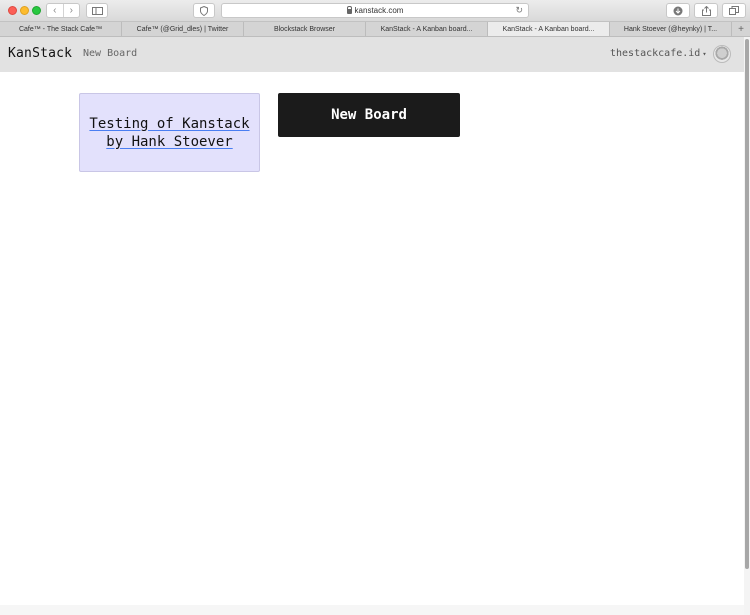 The height and width of the screenshot is (615, 750). Describe the element at coordinates (722, 54) in the screenshot. I see `avatar-icon` at that location.